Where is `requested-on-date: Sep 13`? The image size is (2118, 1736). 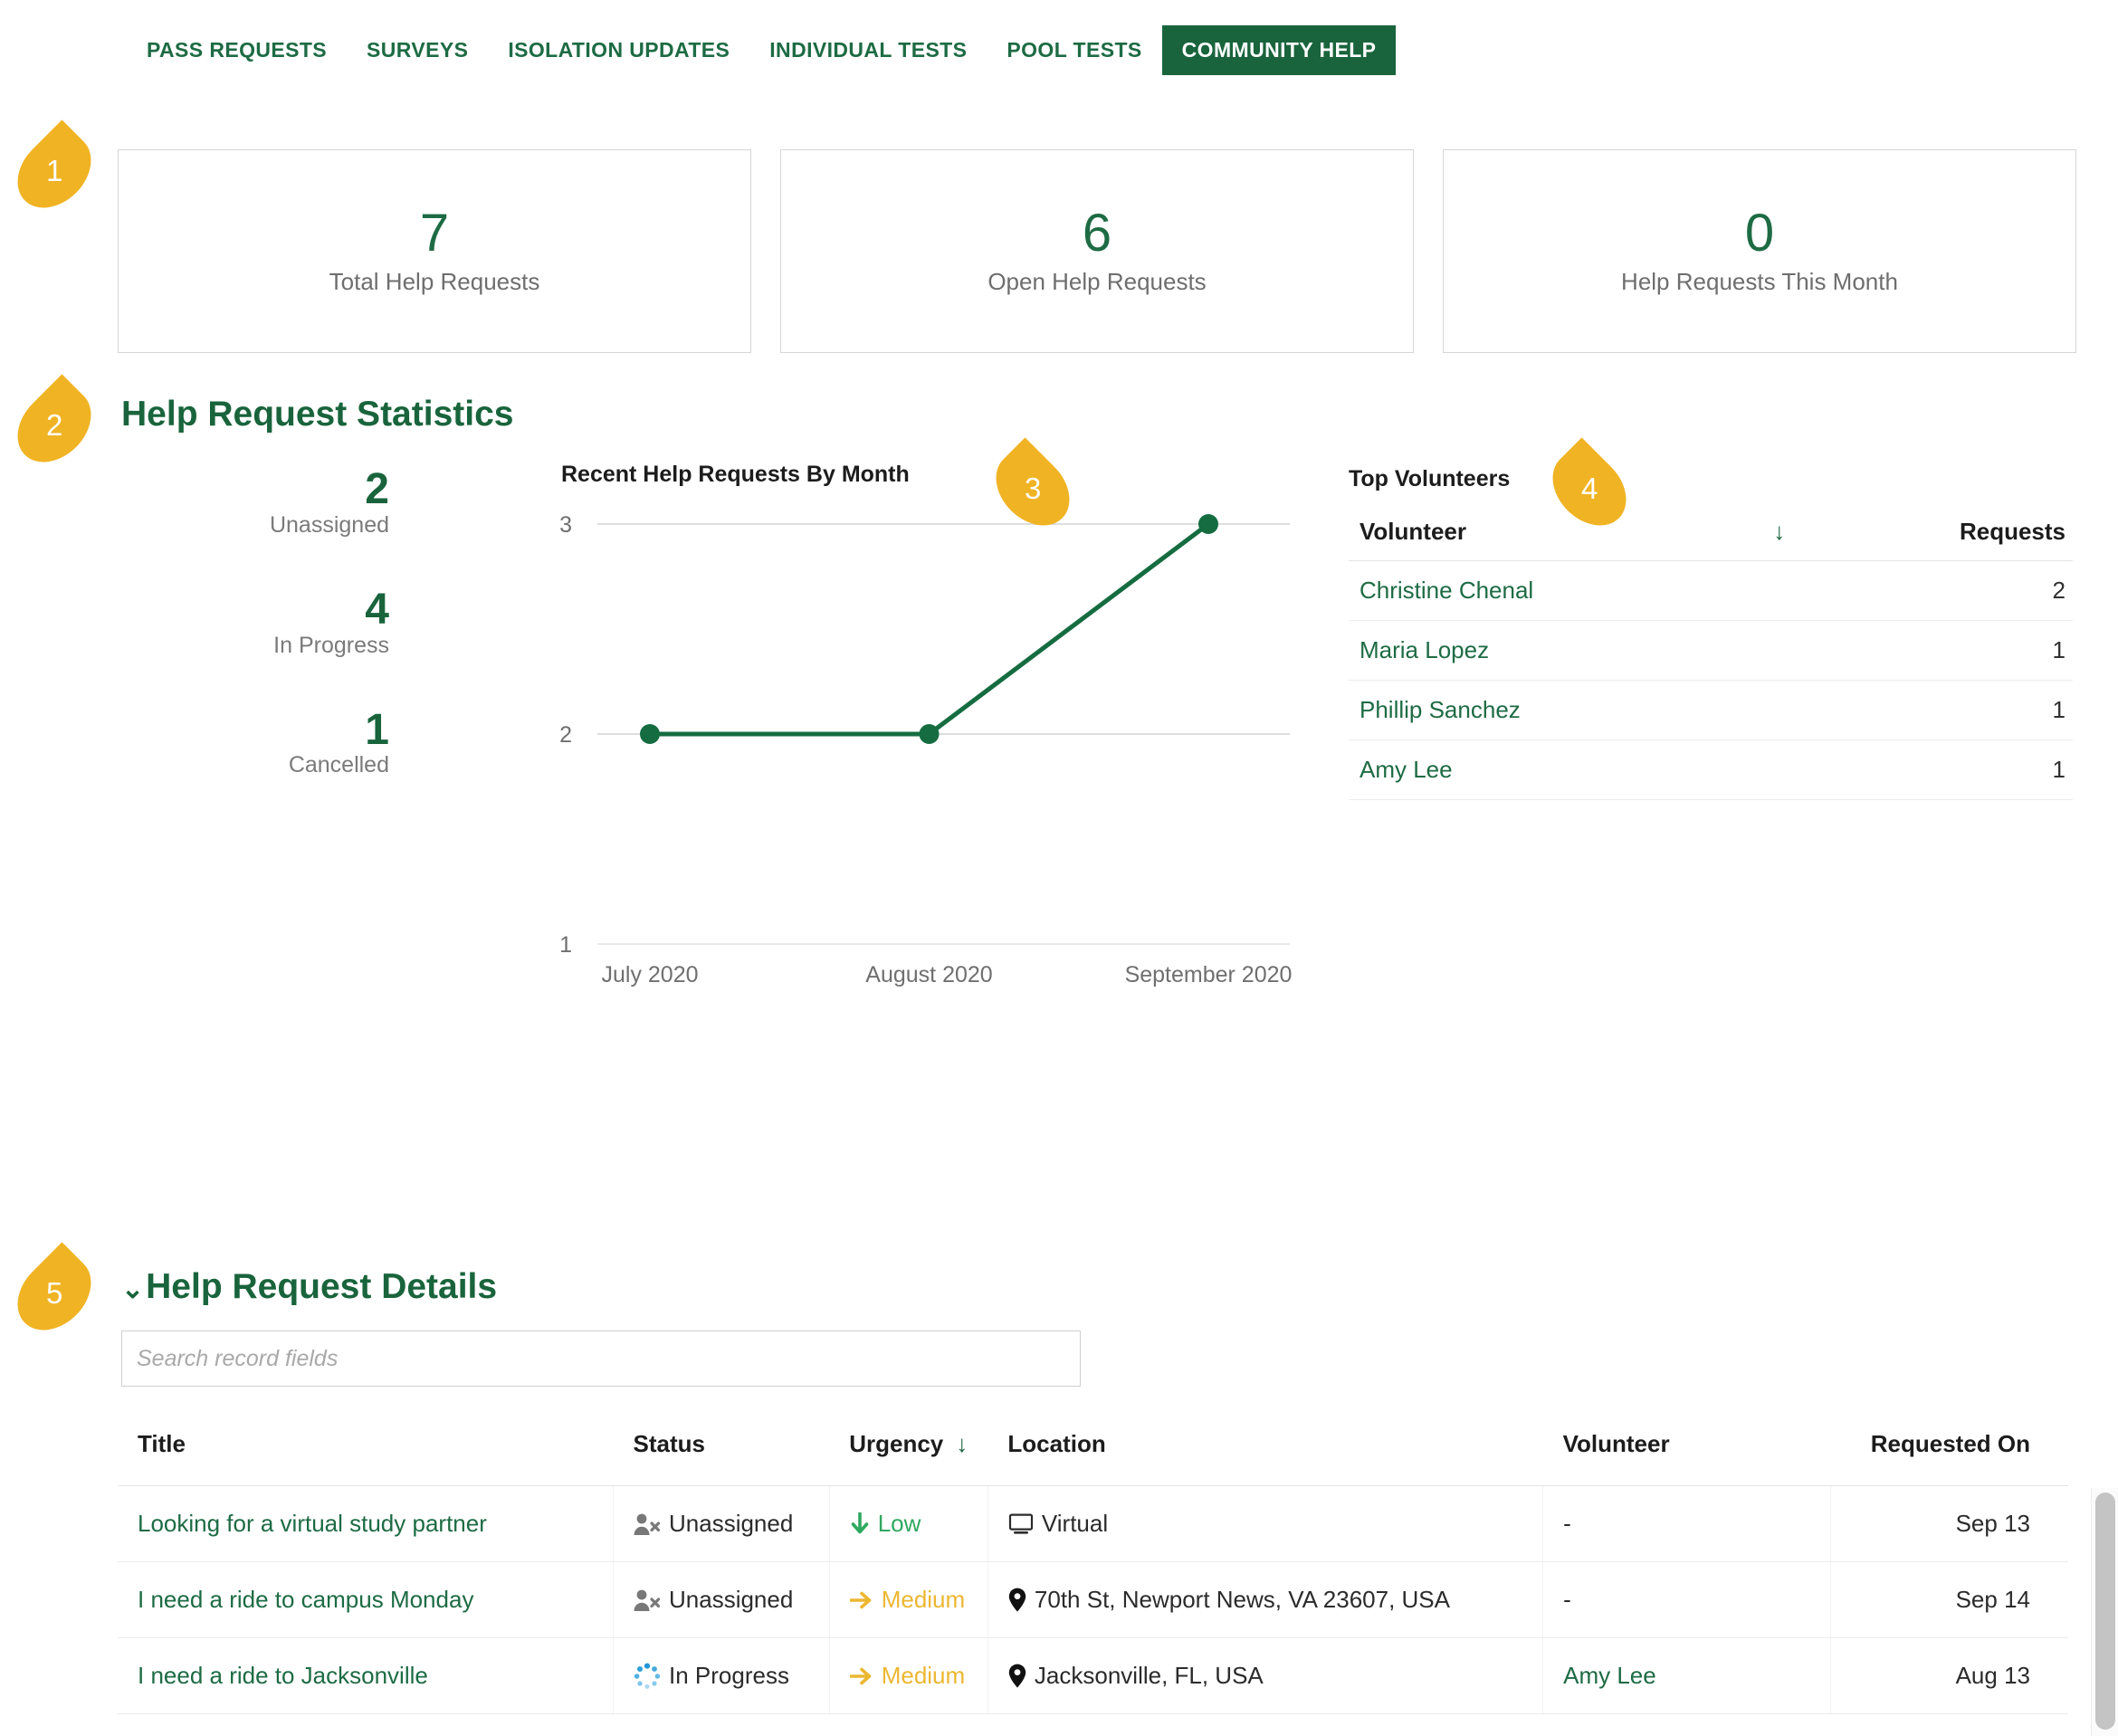 requested-on-date: Sep 13 is located at coordinates (1949, 1523).